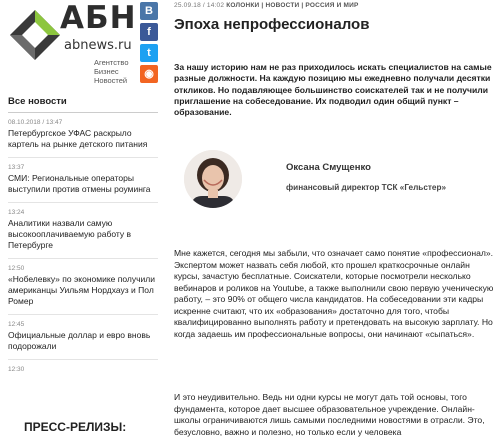  What do you see at coordinates (83, 374) in the screenshot?
I see `news-item: 12:30` at bounding box center [83, 374].